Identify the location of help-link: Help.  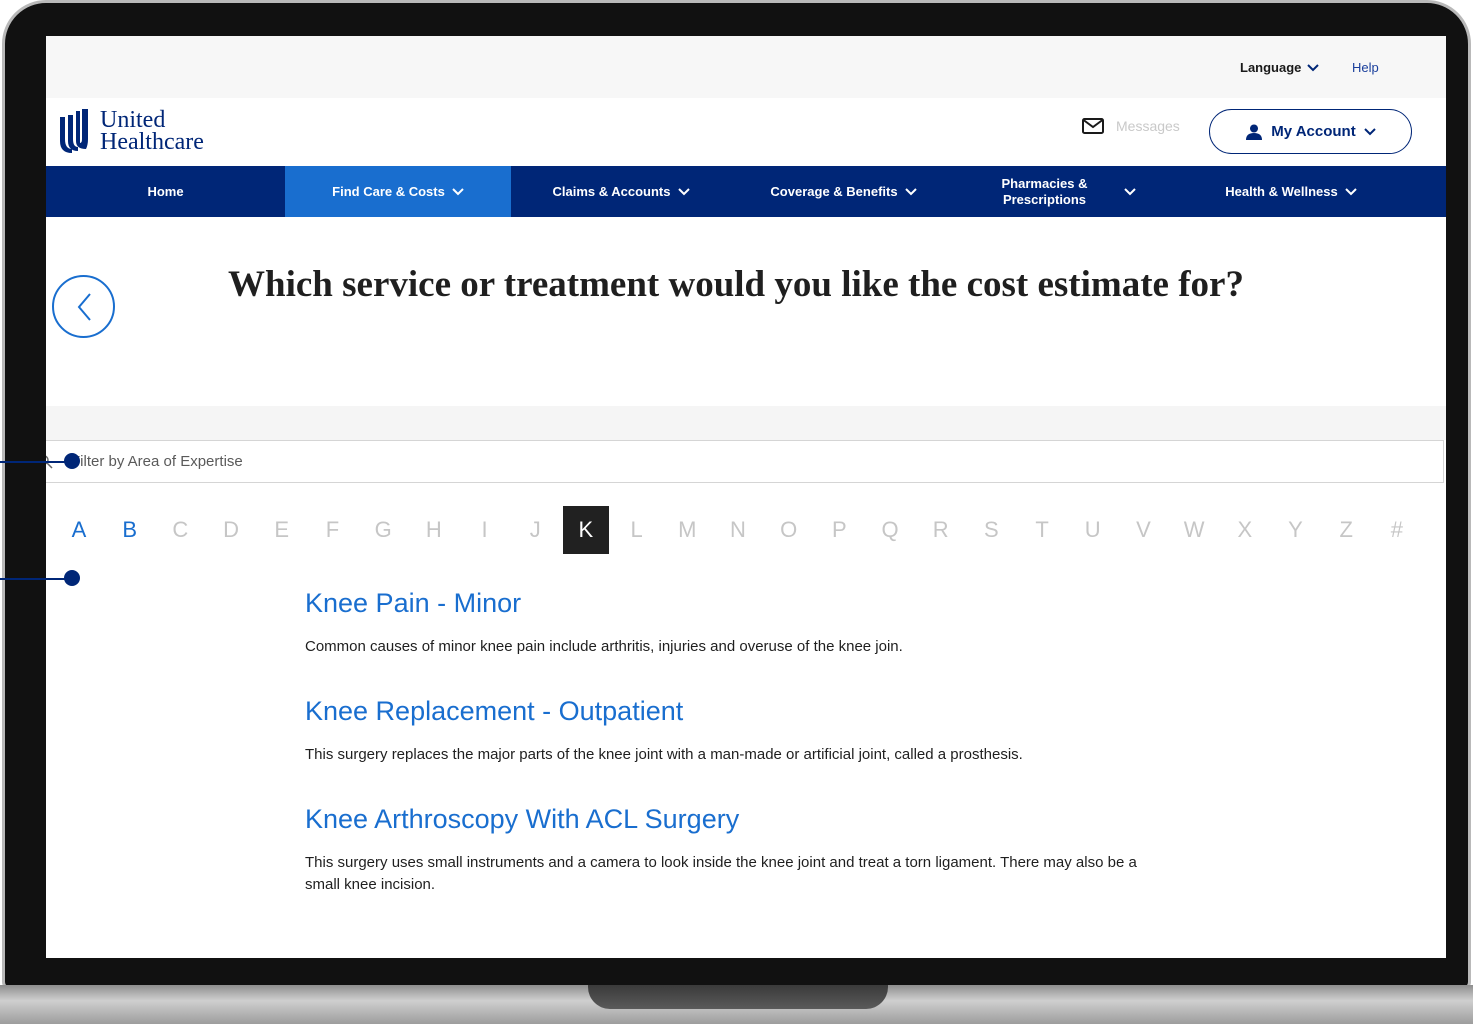
(1365, 67).